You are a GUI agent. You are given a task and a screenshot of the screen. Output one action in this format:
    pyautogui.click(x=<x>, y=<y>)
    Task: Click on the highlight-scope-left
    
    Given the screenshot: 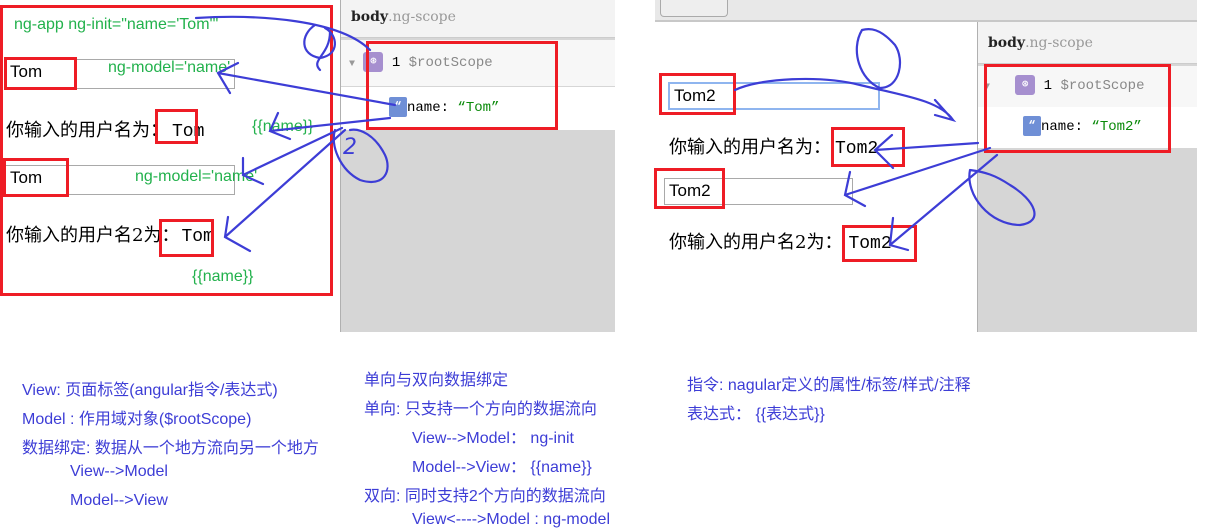 What is the action you would take?
    pyautogui.click(x=462, y=85)
    